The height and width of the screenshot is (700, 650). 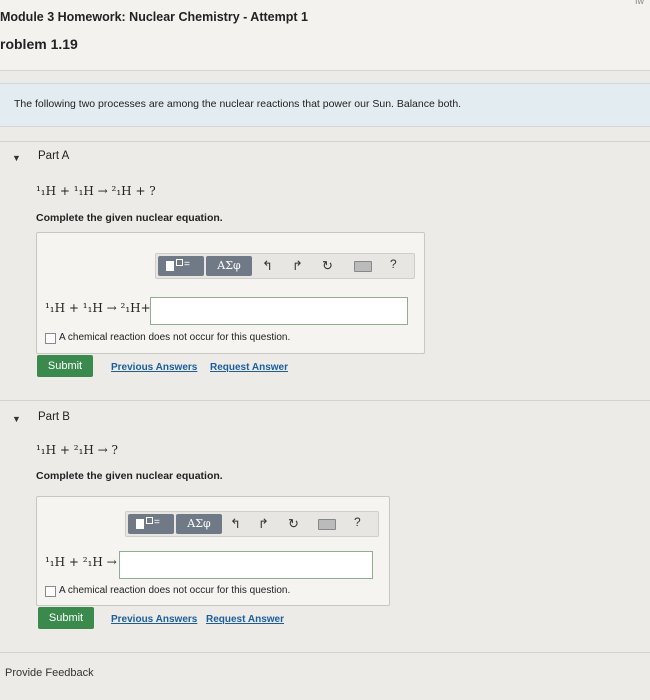 I want to click on part-b-previous-answers-link: Previous Answers, so click(x=154, y=619).